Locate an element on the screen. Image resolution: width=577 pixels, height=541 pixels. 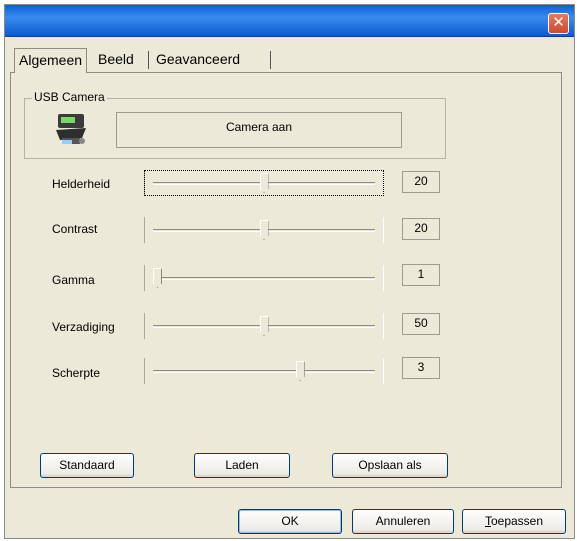
gamma-slider is located at coordinates (264, 278).